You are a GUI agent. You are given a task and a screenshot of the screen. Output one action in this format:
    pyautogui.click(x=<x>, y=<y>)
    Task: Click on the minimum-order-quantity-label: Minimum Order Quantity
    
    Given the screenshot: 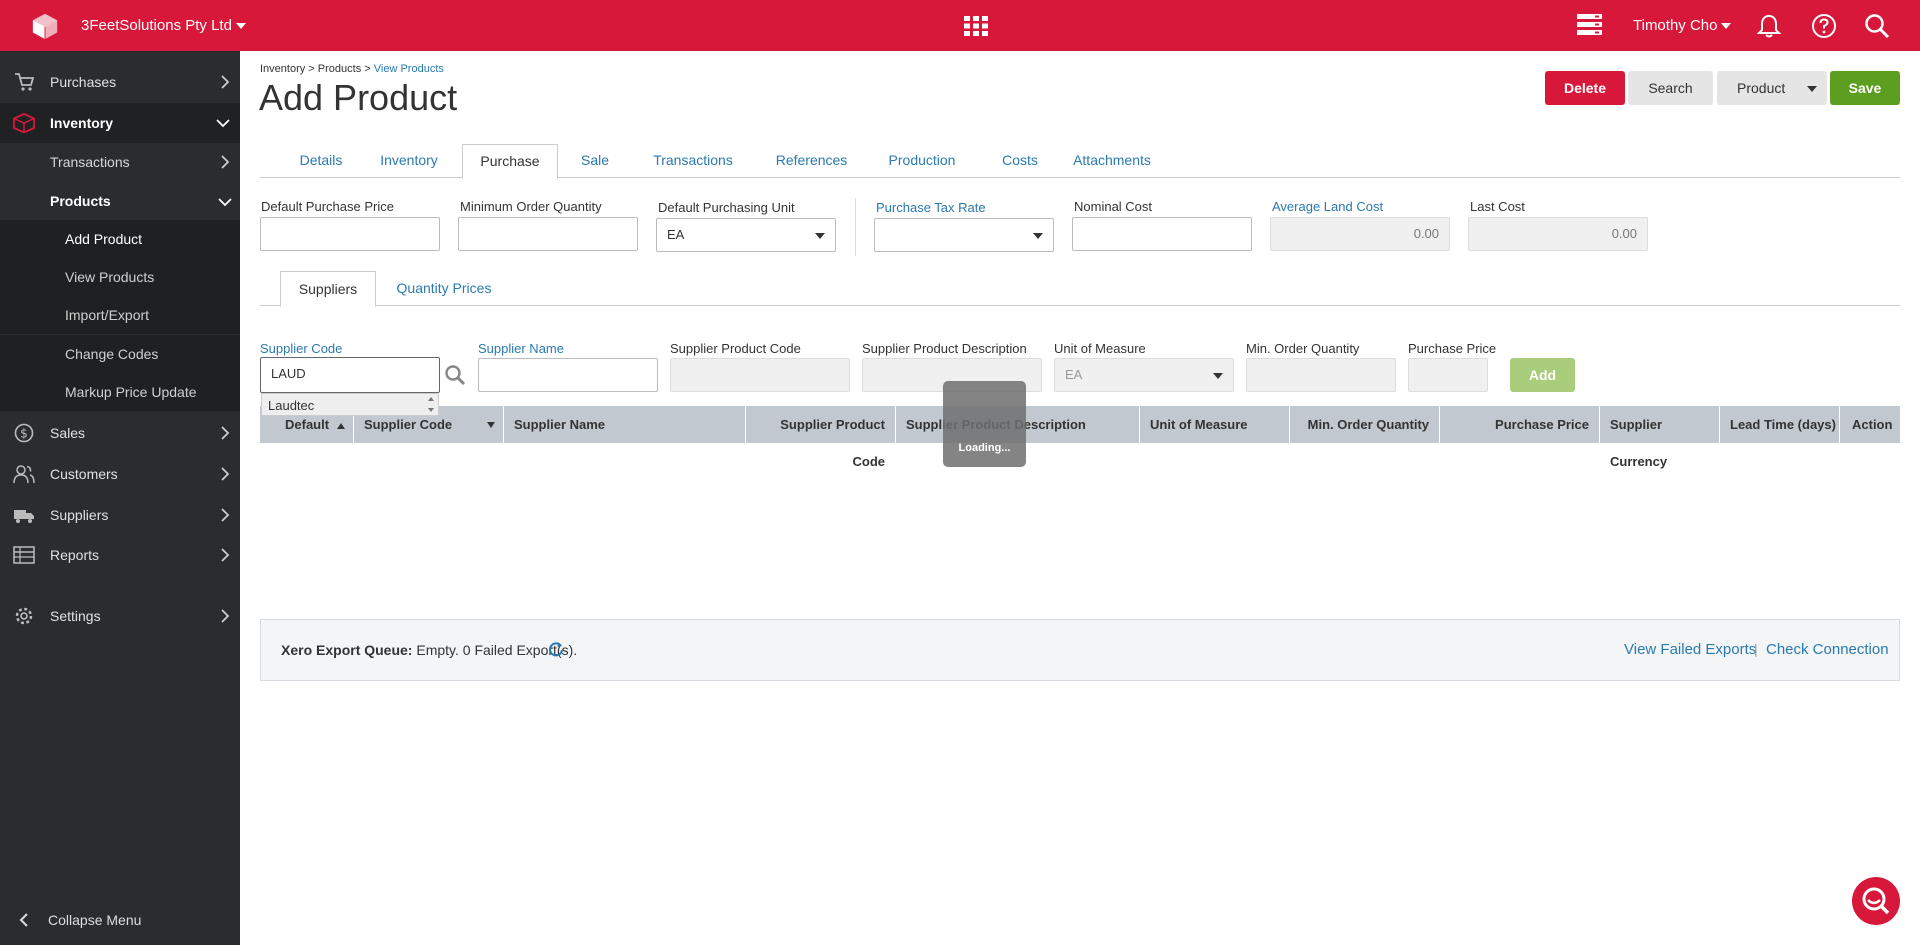 What is the action you would take?
    pyautogui.click(x=531, y=206)
    